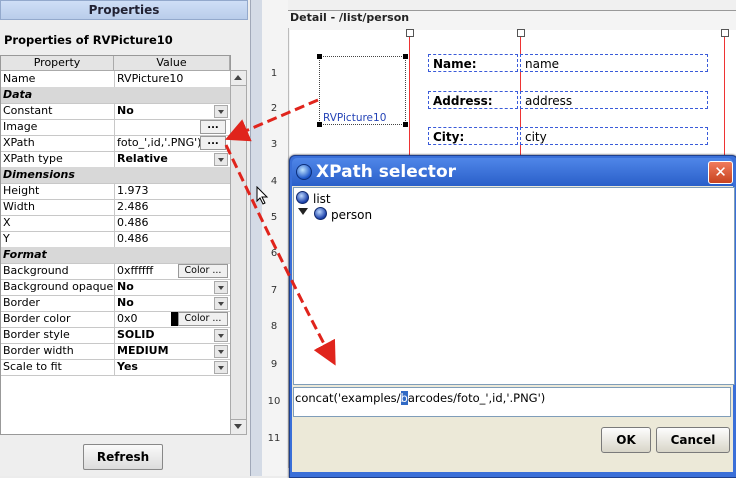 The height and width of the screenshot is (478, 736). Describe the element at coordinates (476, 398) in the screenshot. I see `xpath-text-after-cursor: arcodes/foto_',id,'.PNG')` at that location.